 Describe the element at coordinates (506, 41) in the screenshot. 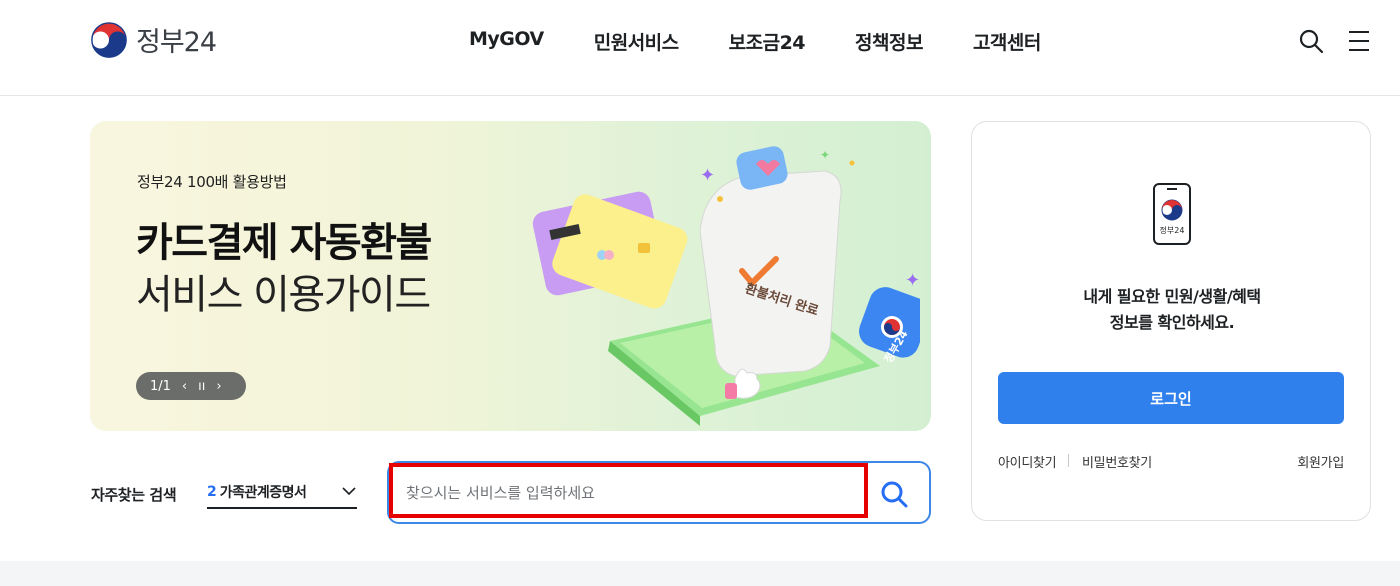

I see `nav-mygov: MyGOV` at that location.